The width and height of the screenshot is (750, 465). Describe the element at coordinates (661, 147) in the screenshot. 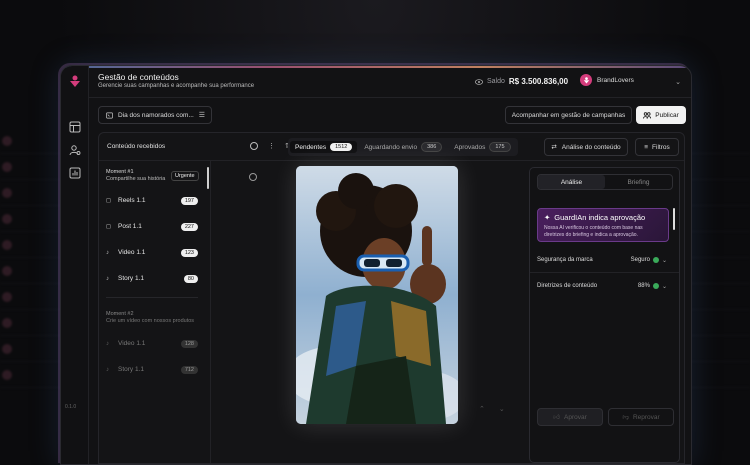

I see `filters-label: Filtros` at that location.